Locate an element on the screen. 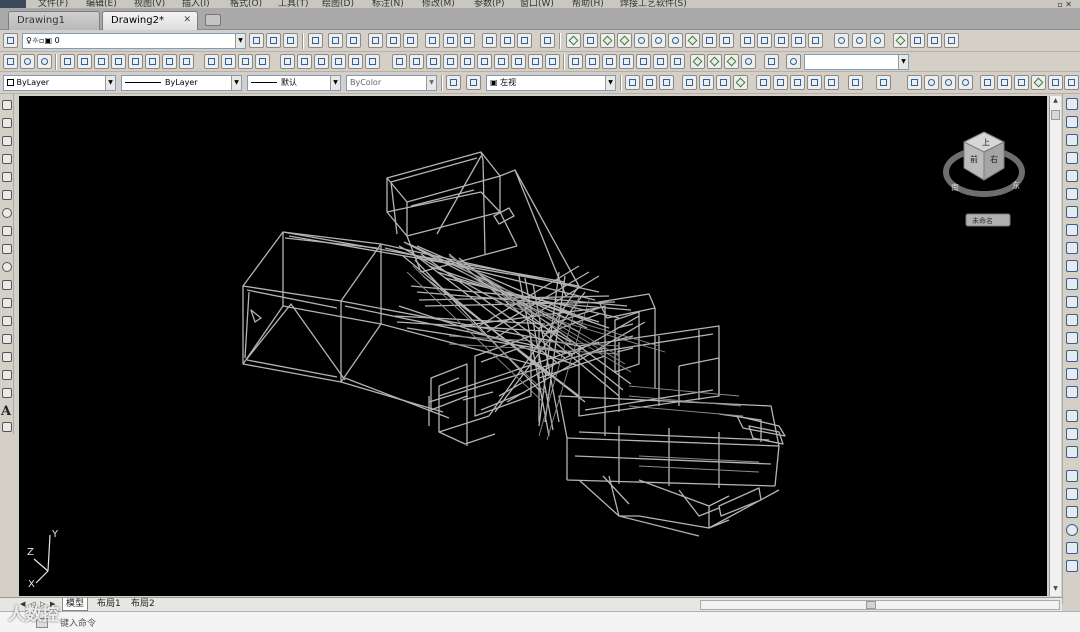 This screenshot has height=632, width=1080. view-cube: 上 前 右 南 东 未命名 is located at coordinates (986, 180).